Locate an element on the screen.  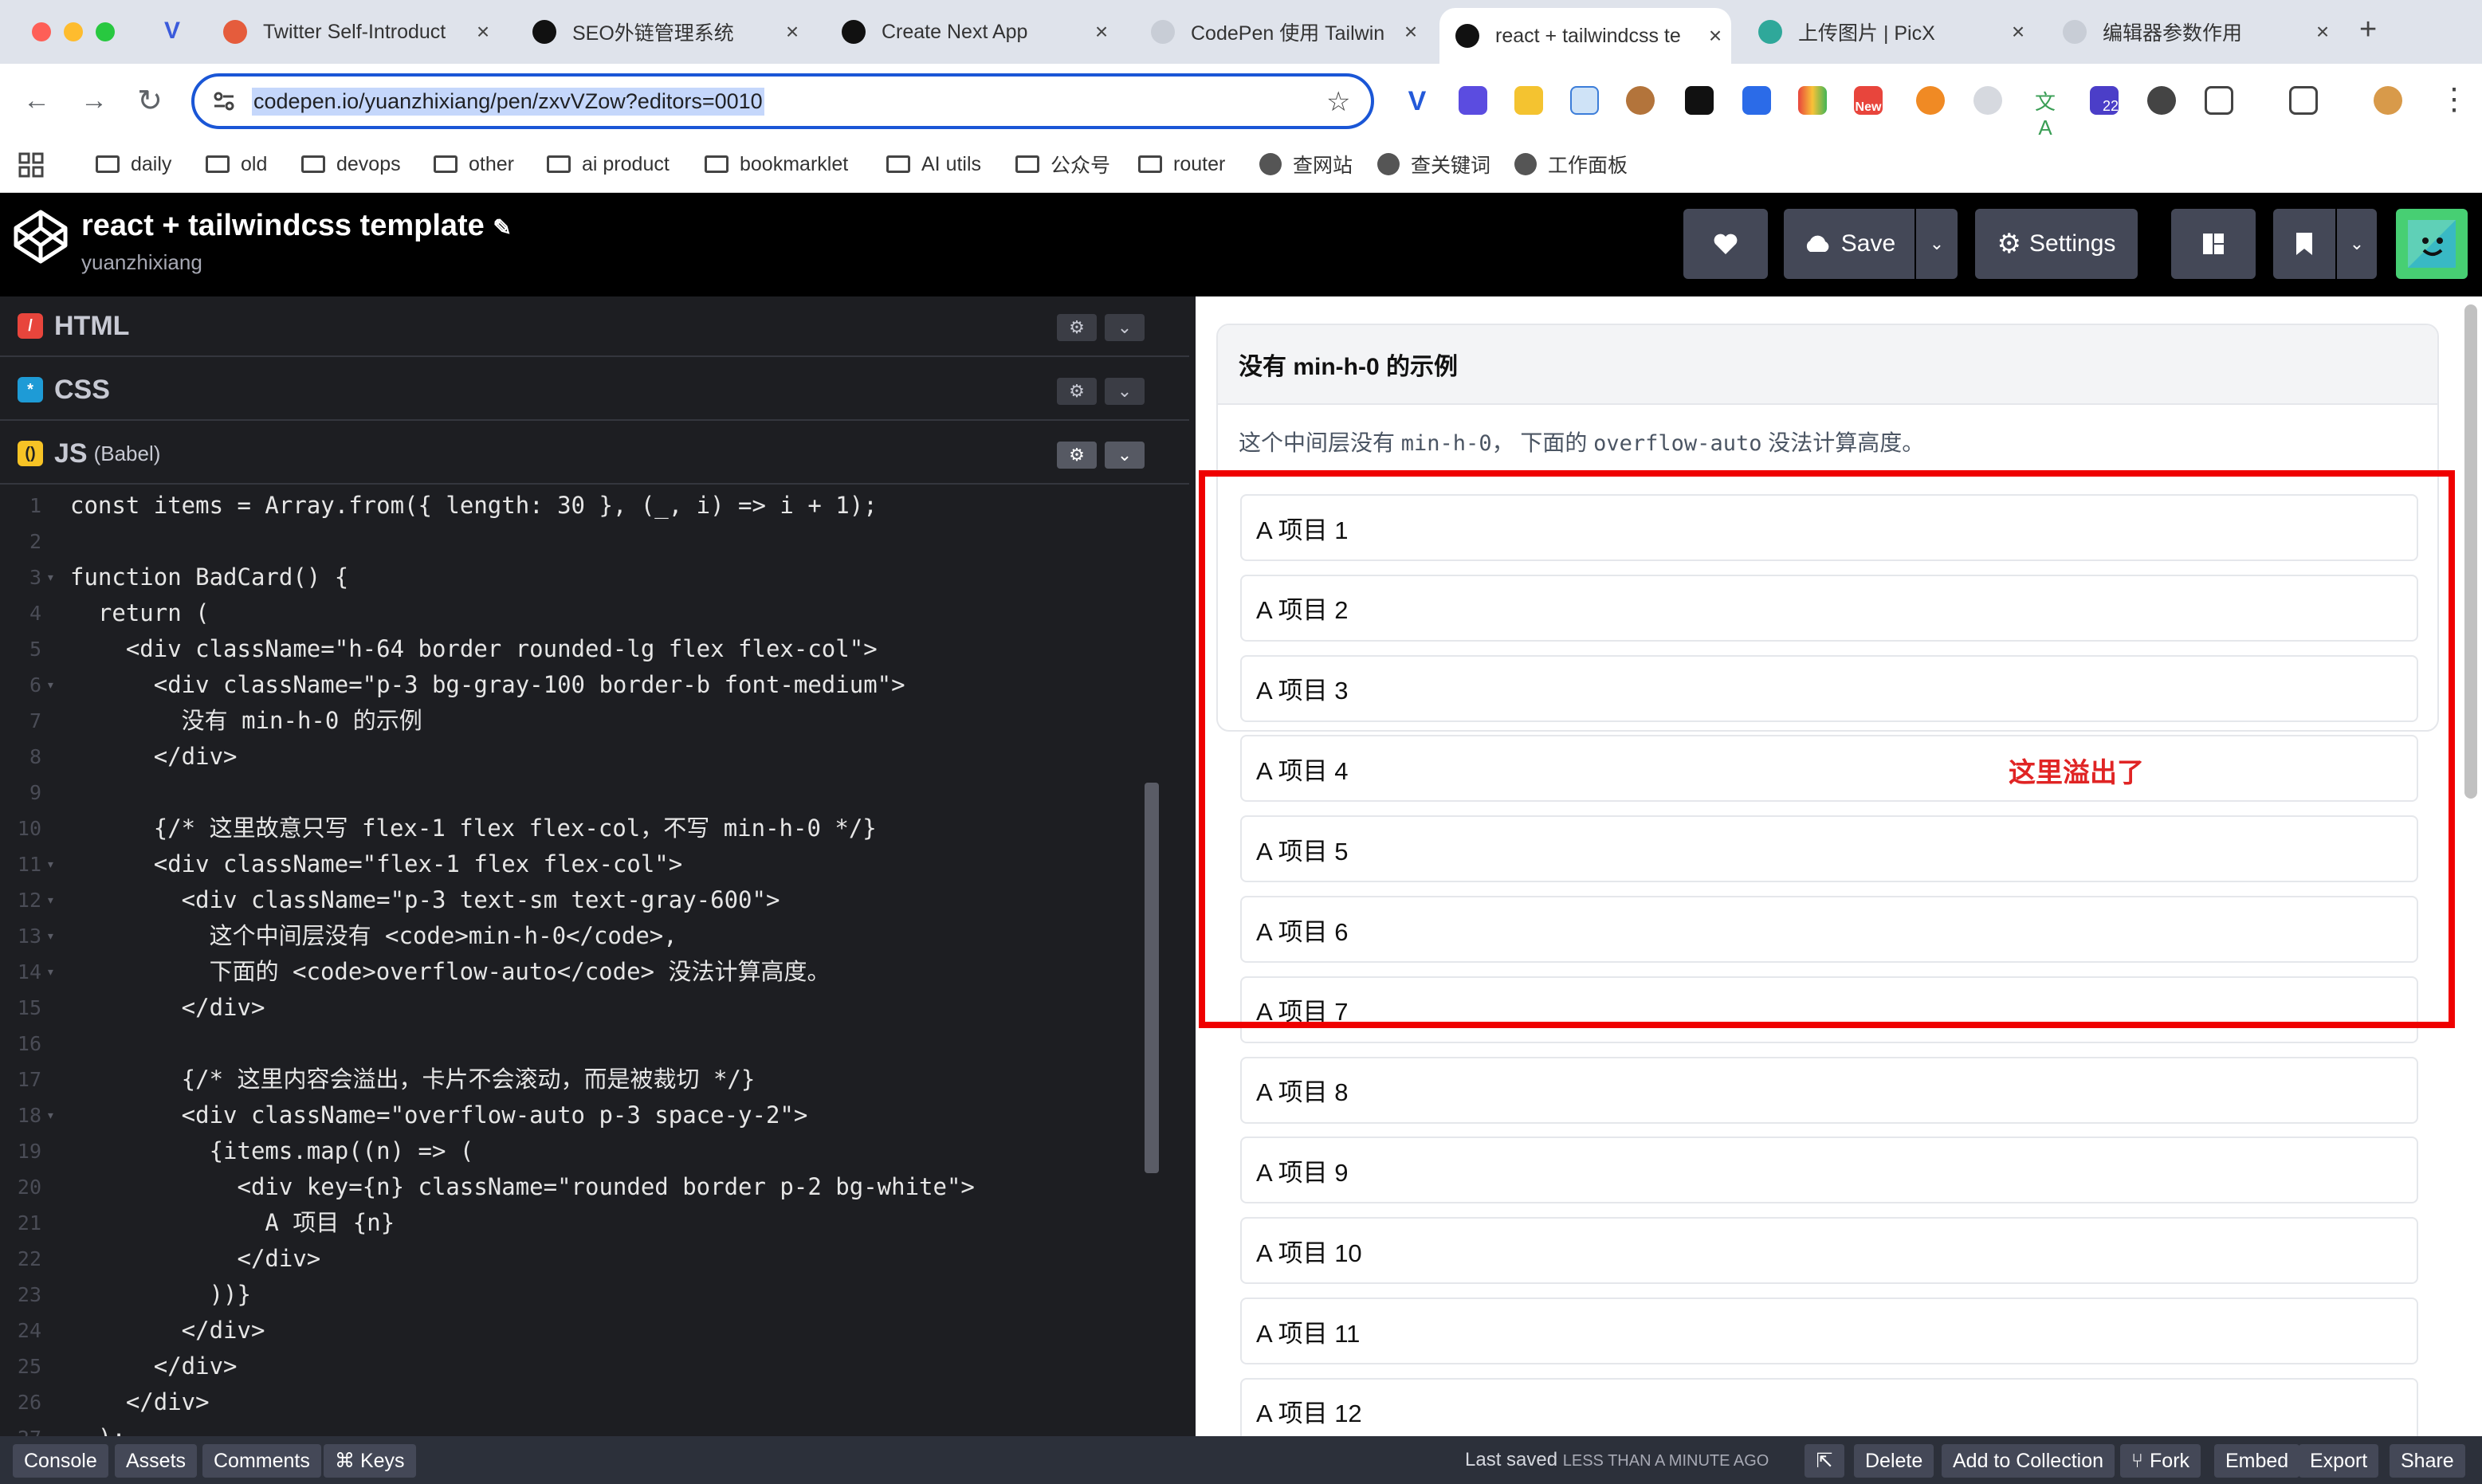
code-line: 7 没有 min-h-0 的示例 is located at coordinates (574, 721).